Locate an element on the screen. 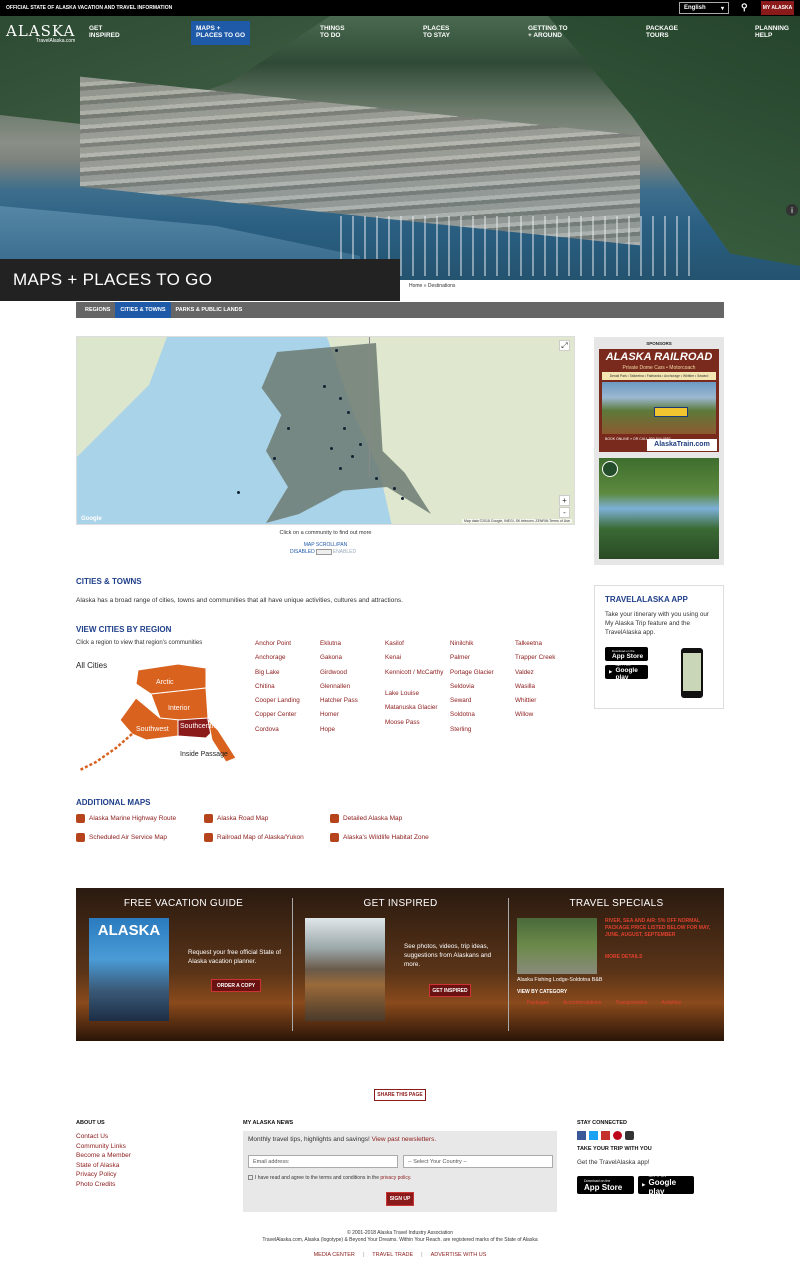  footer-link: Photo Credits is located at coordinates (103, 1185).